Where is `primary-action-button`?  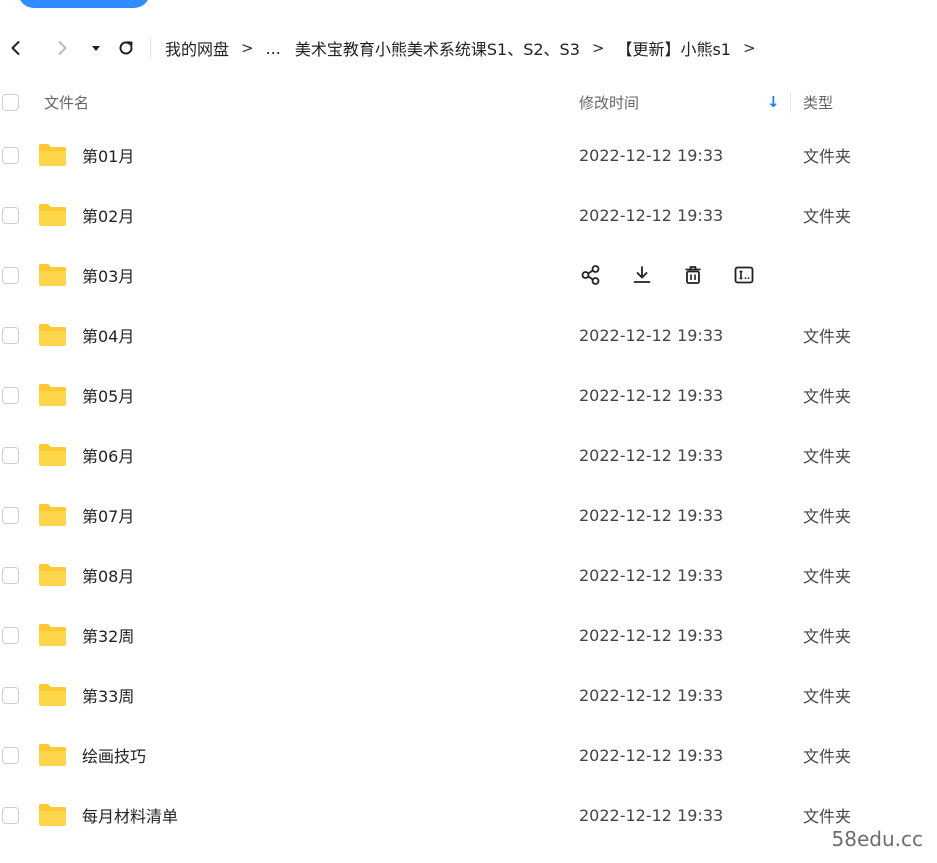 primary-action-button is located at coordinates (84, 4).